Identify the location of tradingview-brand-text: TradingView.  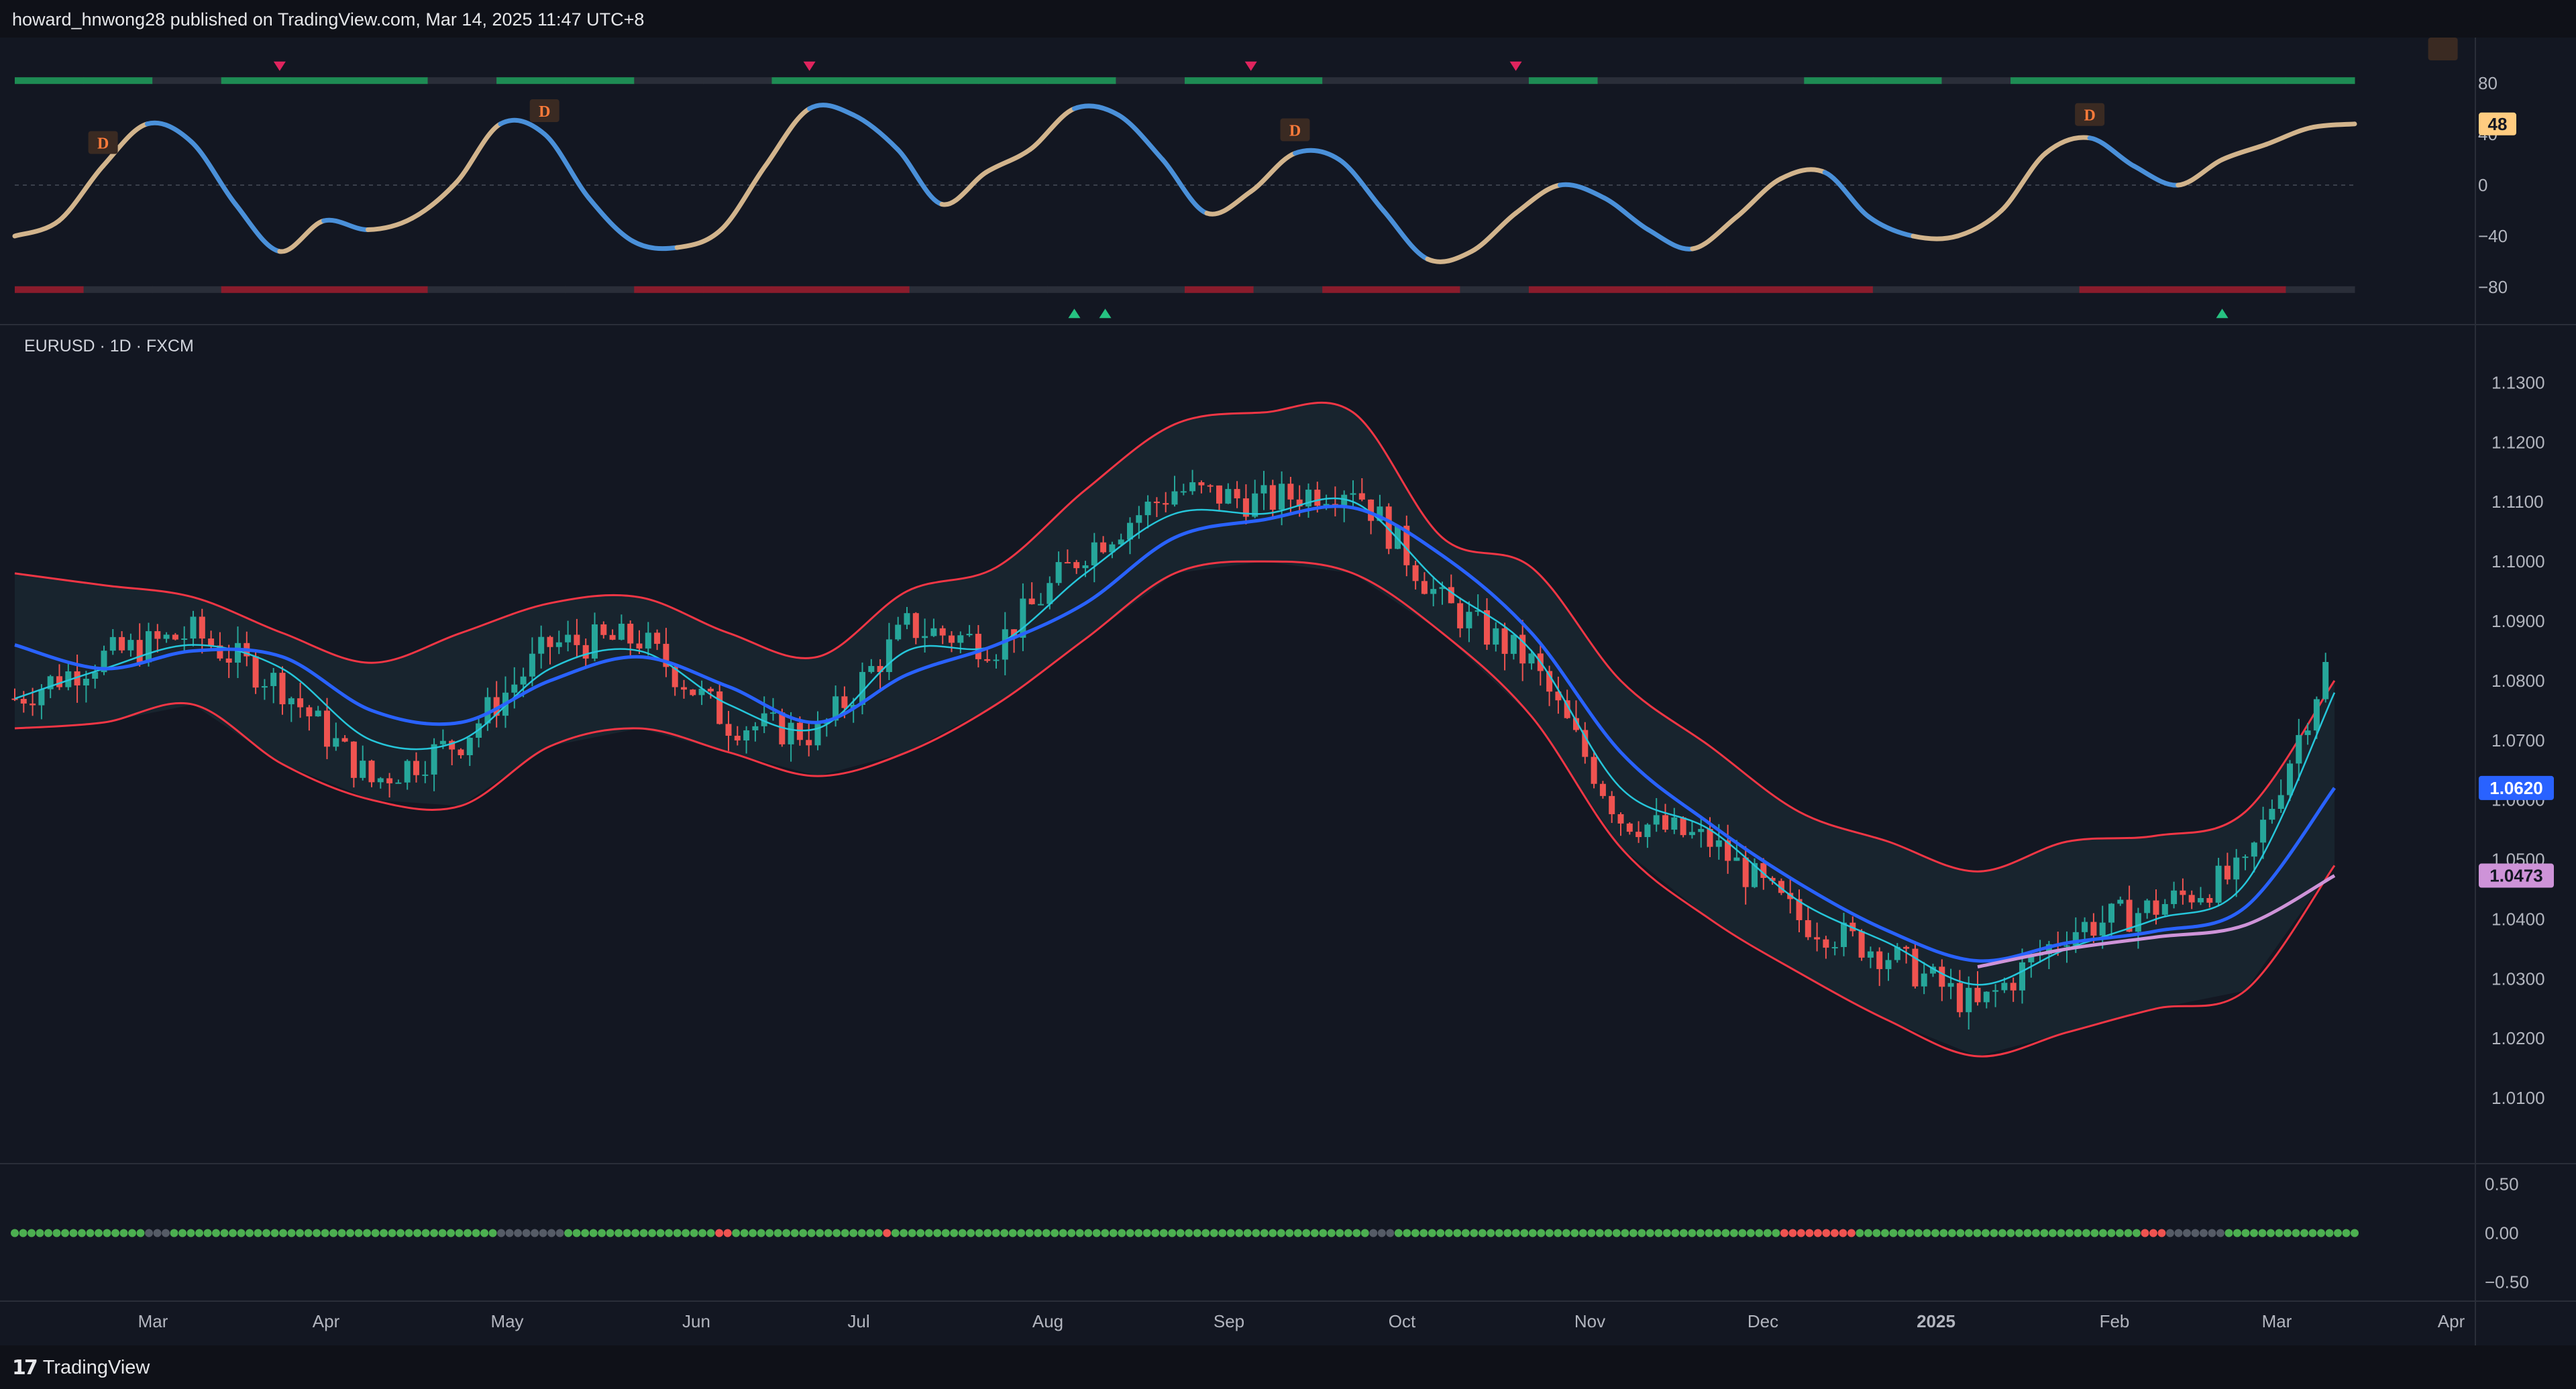
(96, 1367).